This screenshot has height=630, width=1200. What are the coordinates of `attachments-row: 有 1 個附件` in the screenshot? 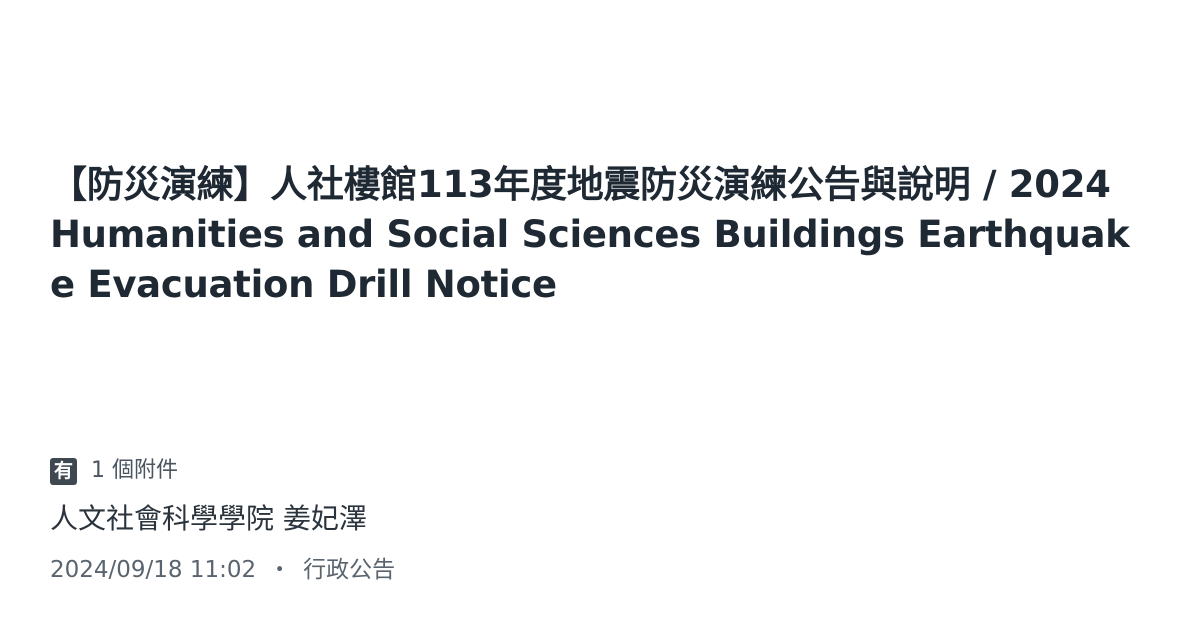 It's located at (114, 471).